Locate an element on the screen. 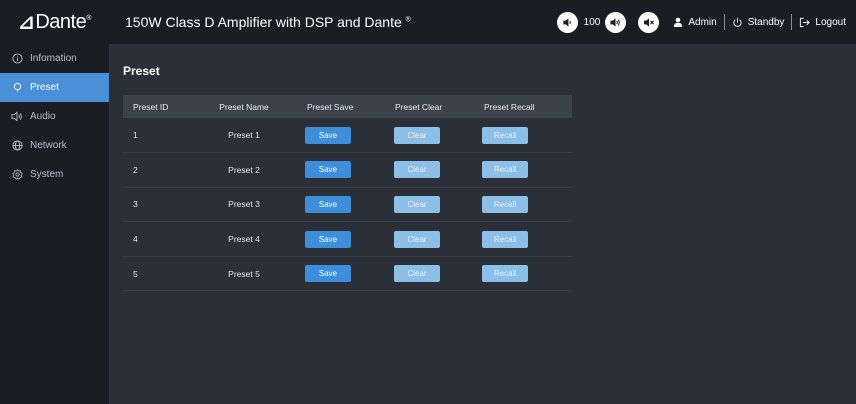 This screenshot has height=404, width=856. standby-label: Standby is located at coordinates (766, 22).